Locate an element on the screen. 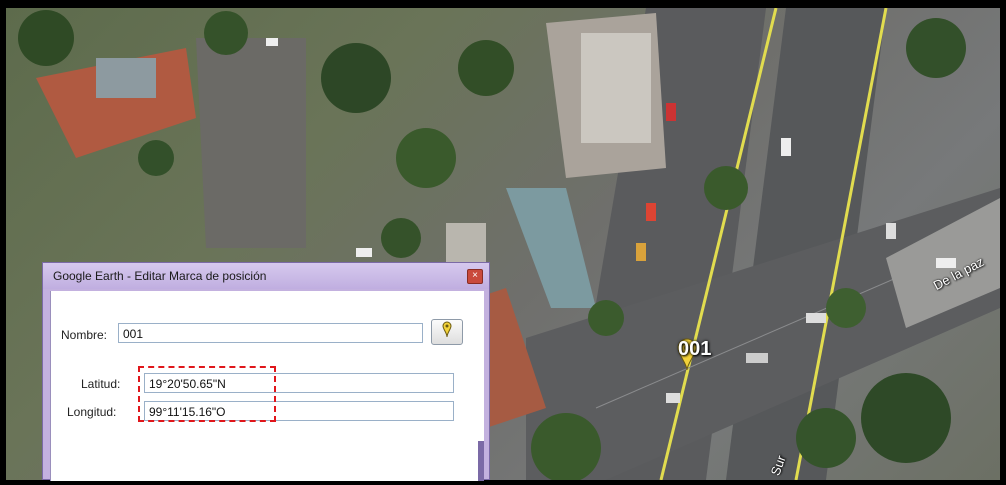  longitude-label: Longitud: is located at coordinates (92, 412).